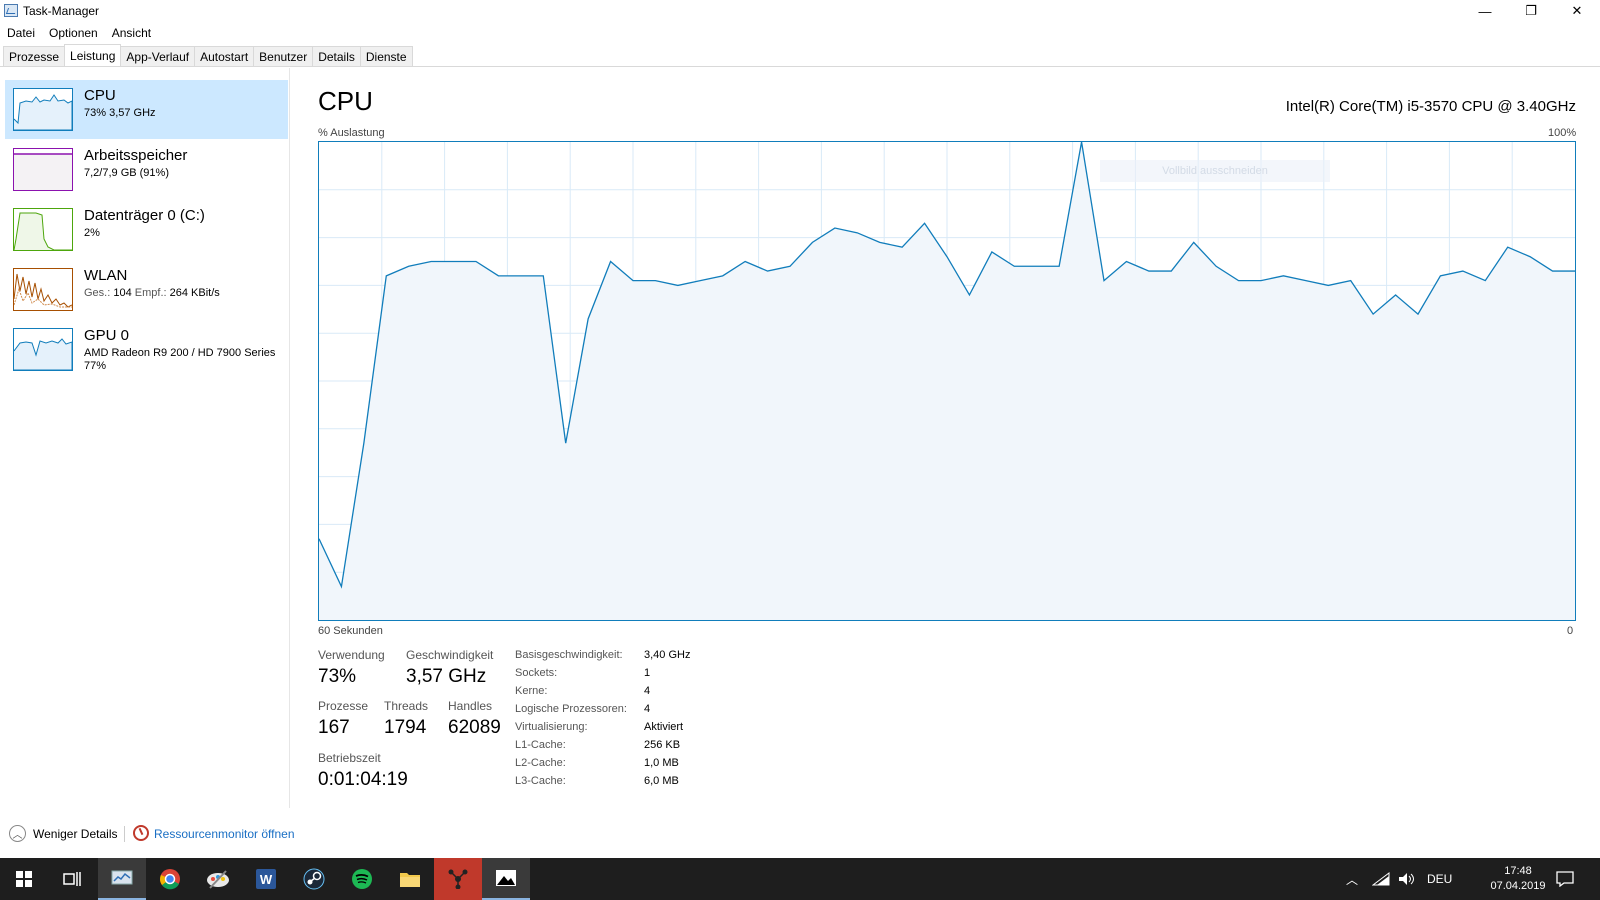  What do you see at coordinates (343, 706) in the screenshot?
I see `processes-label: Prozesse` at bounding box center [343, 706].